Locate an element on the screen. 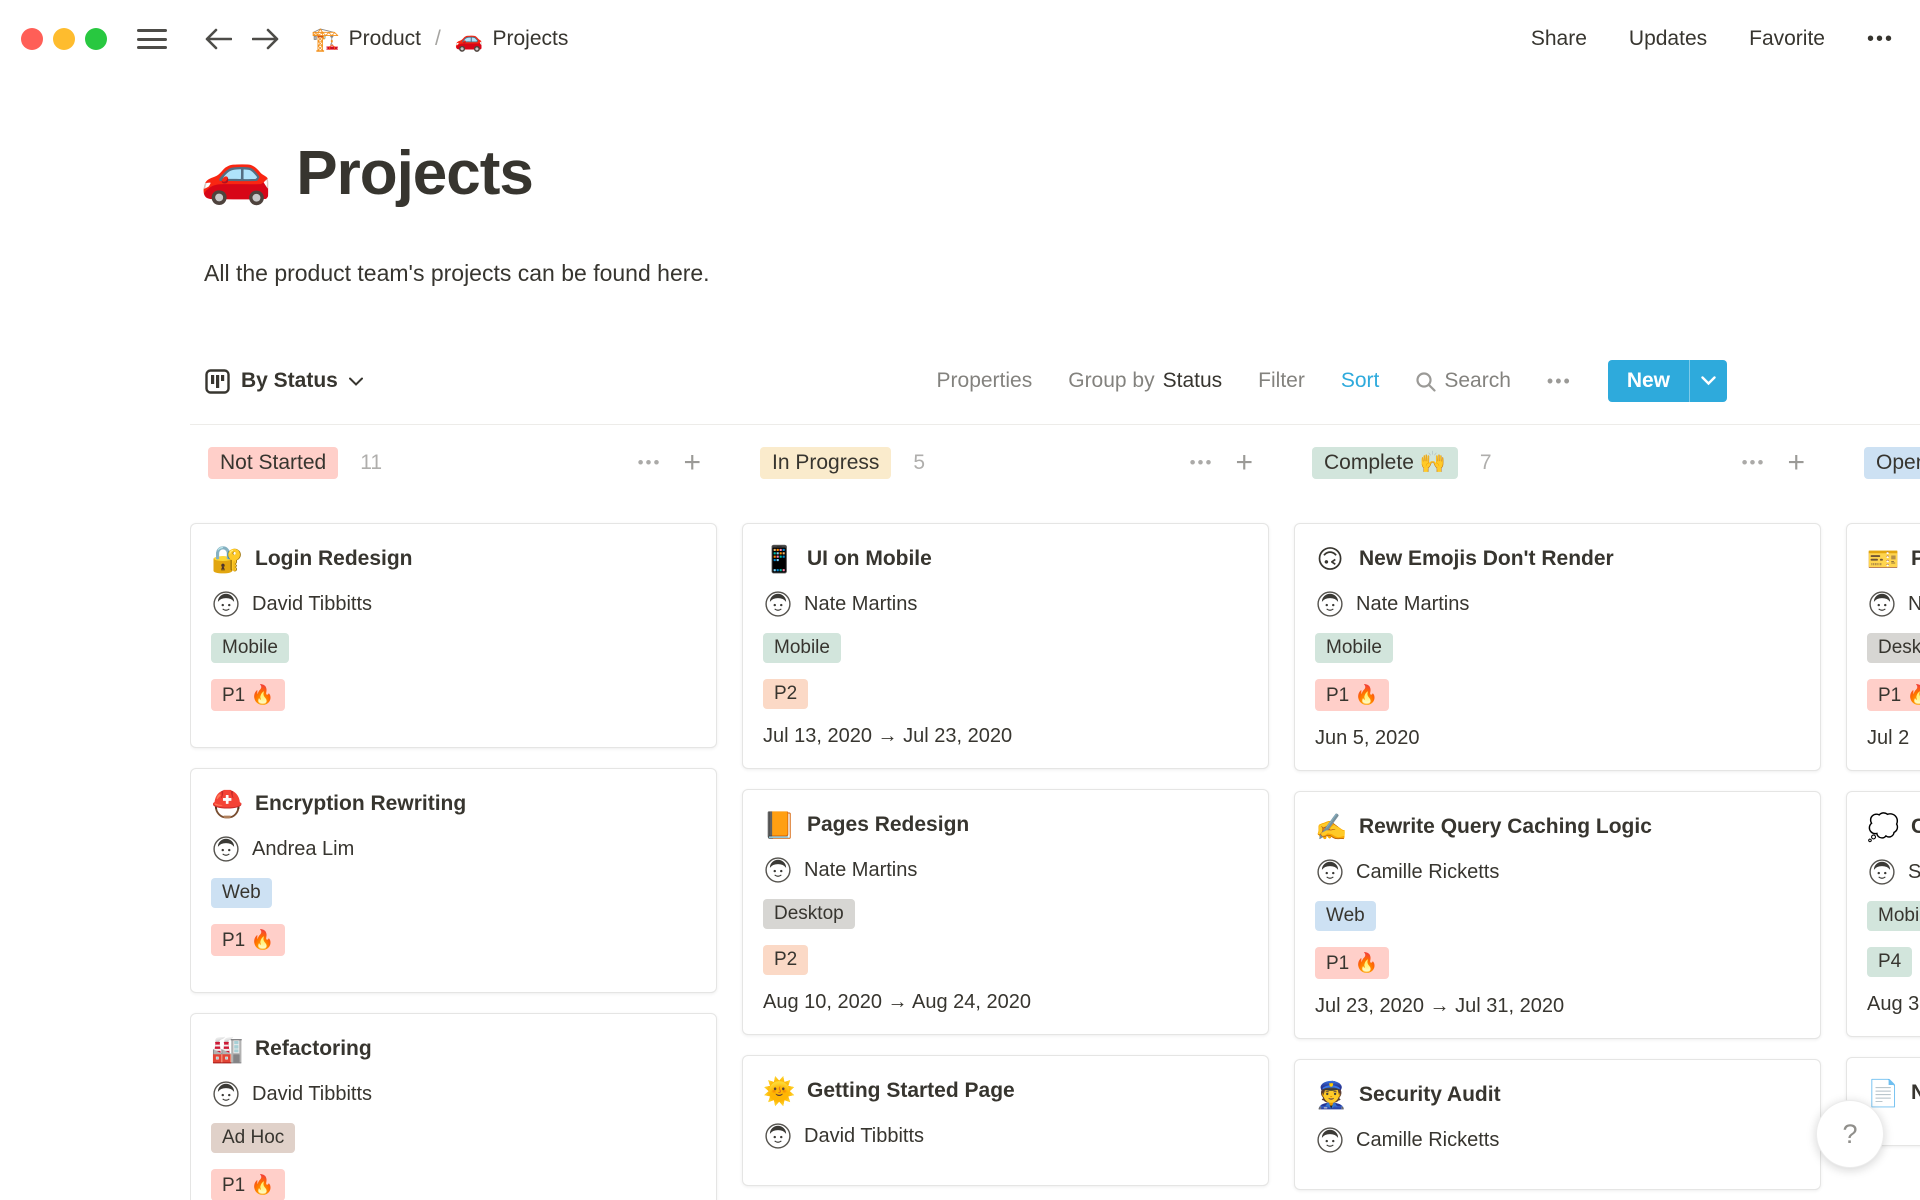 This screenshot has width=1920, height=1200. help-button: ? is located at coordinates (1850, 1134).